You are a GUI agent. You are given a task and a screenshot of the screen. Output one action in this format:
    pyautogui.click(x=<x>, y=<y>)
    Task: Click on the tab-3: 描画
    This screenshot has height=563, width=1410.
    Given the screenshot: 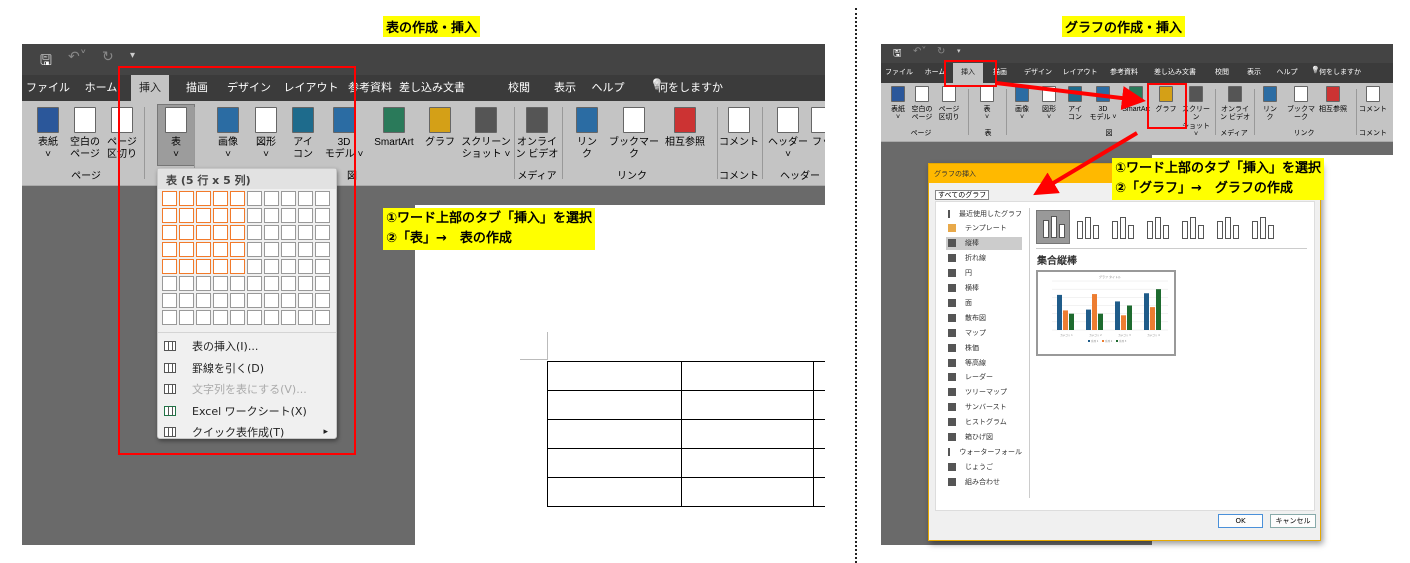 What is the action you would take?
    pyautogui.click(x=197, y=87)
    